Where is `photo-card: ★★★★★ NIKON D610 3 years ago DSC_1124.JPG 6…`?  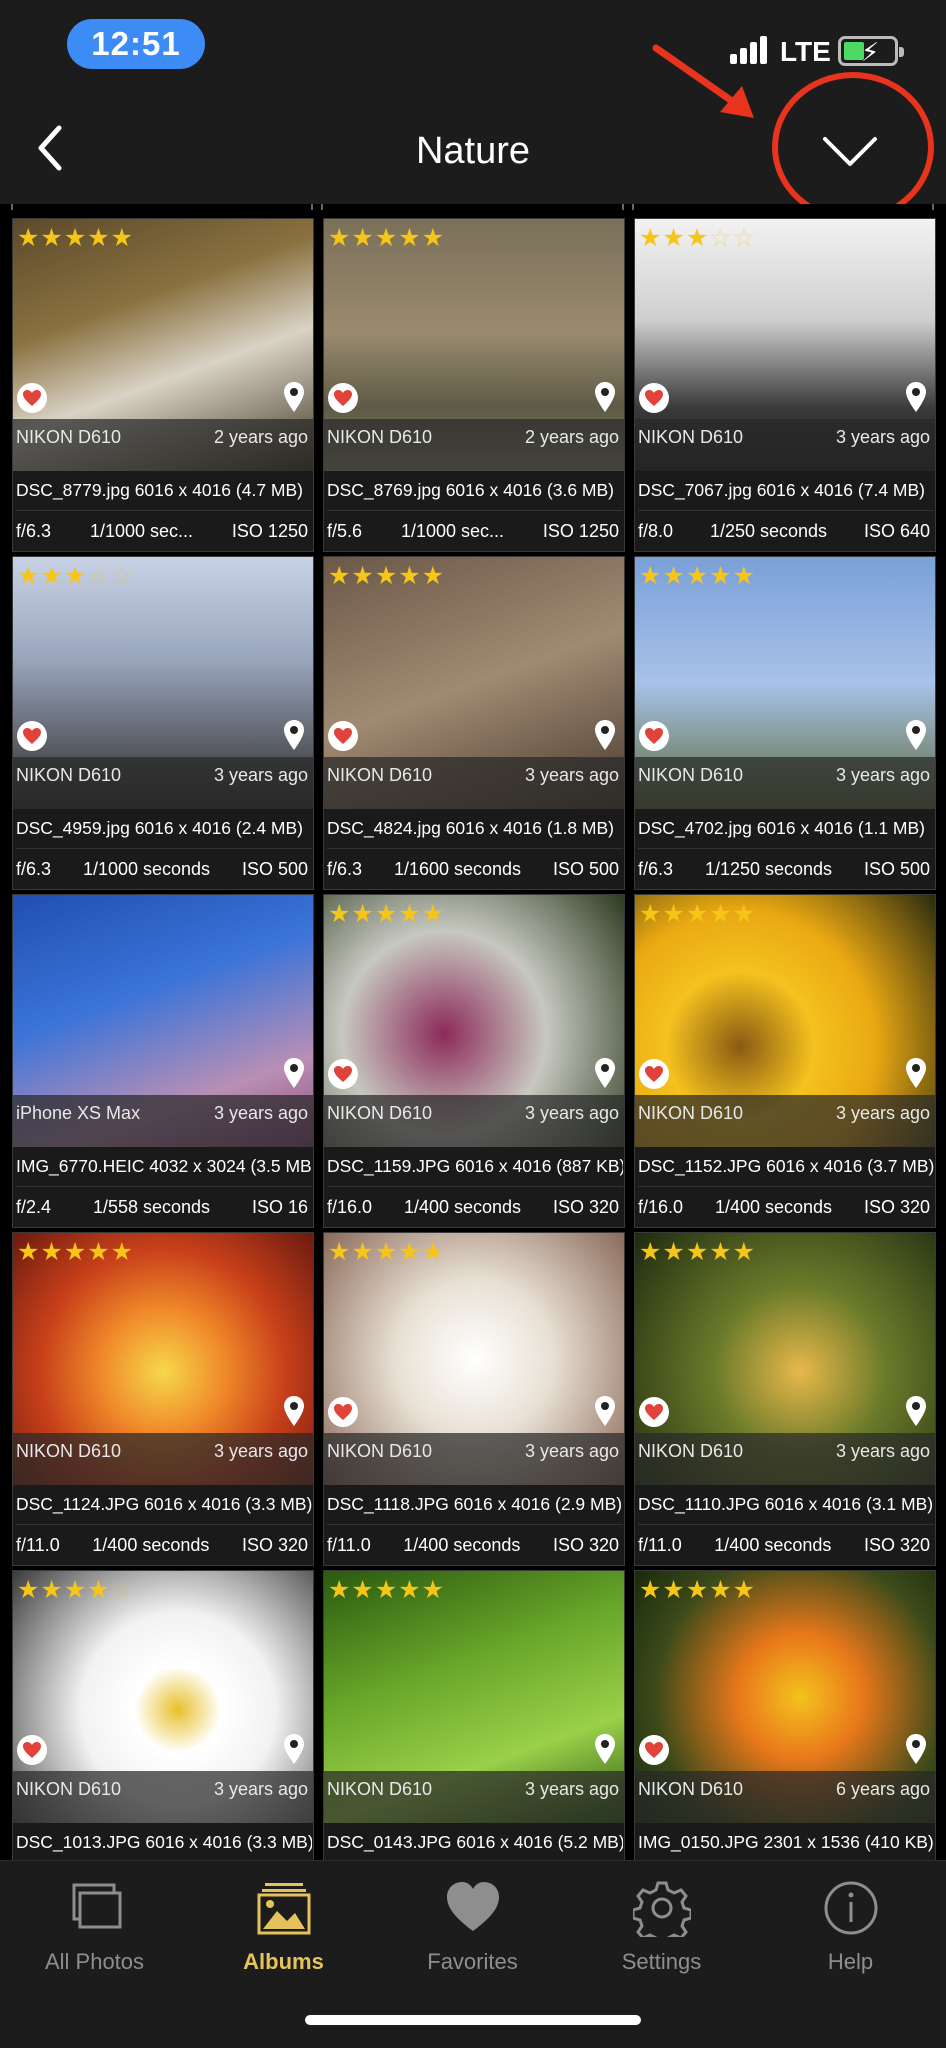
photo-card: ★★★★★ NIKON D610 3 years ago DSC_1124.JPG 6… is located at coordinates (163, 1399).